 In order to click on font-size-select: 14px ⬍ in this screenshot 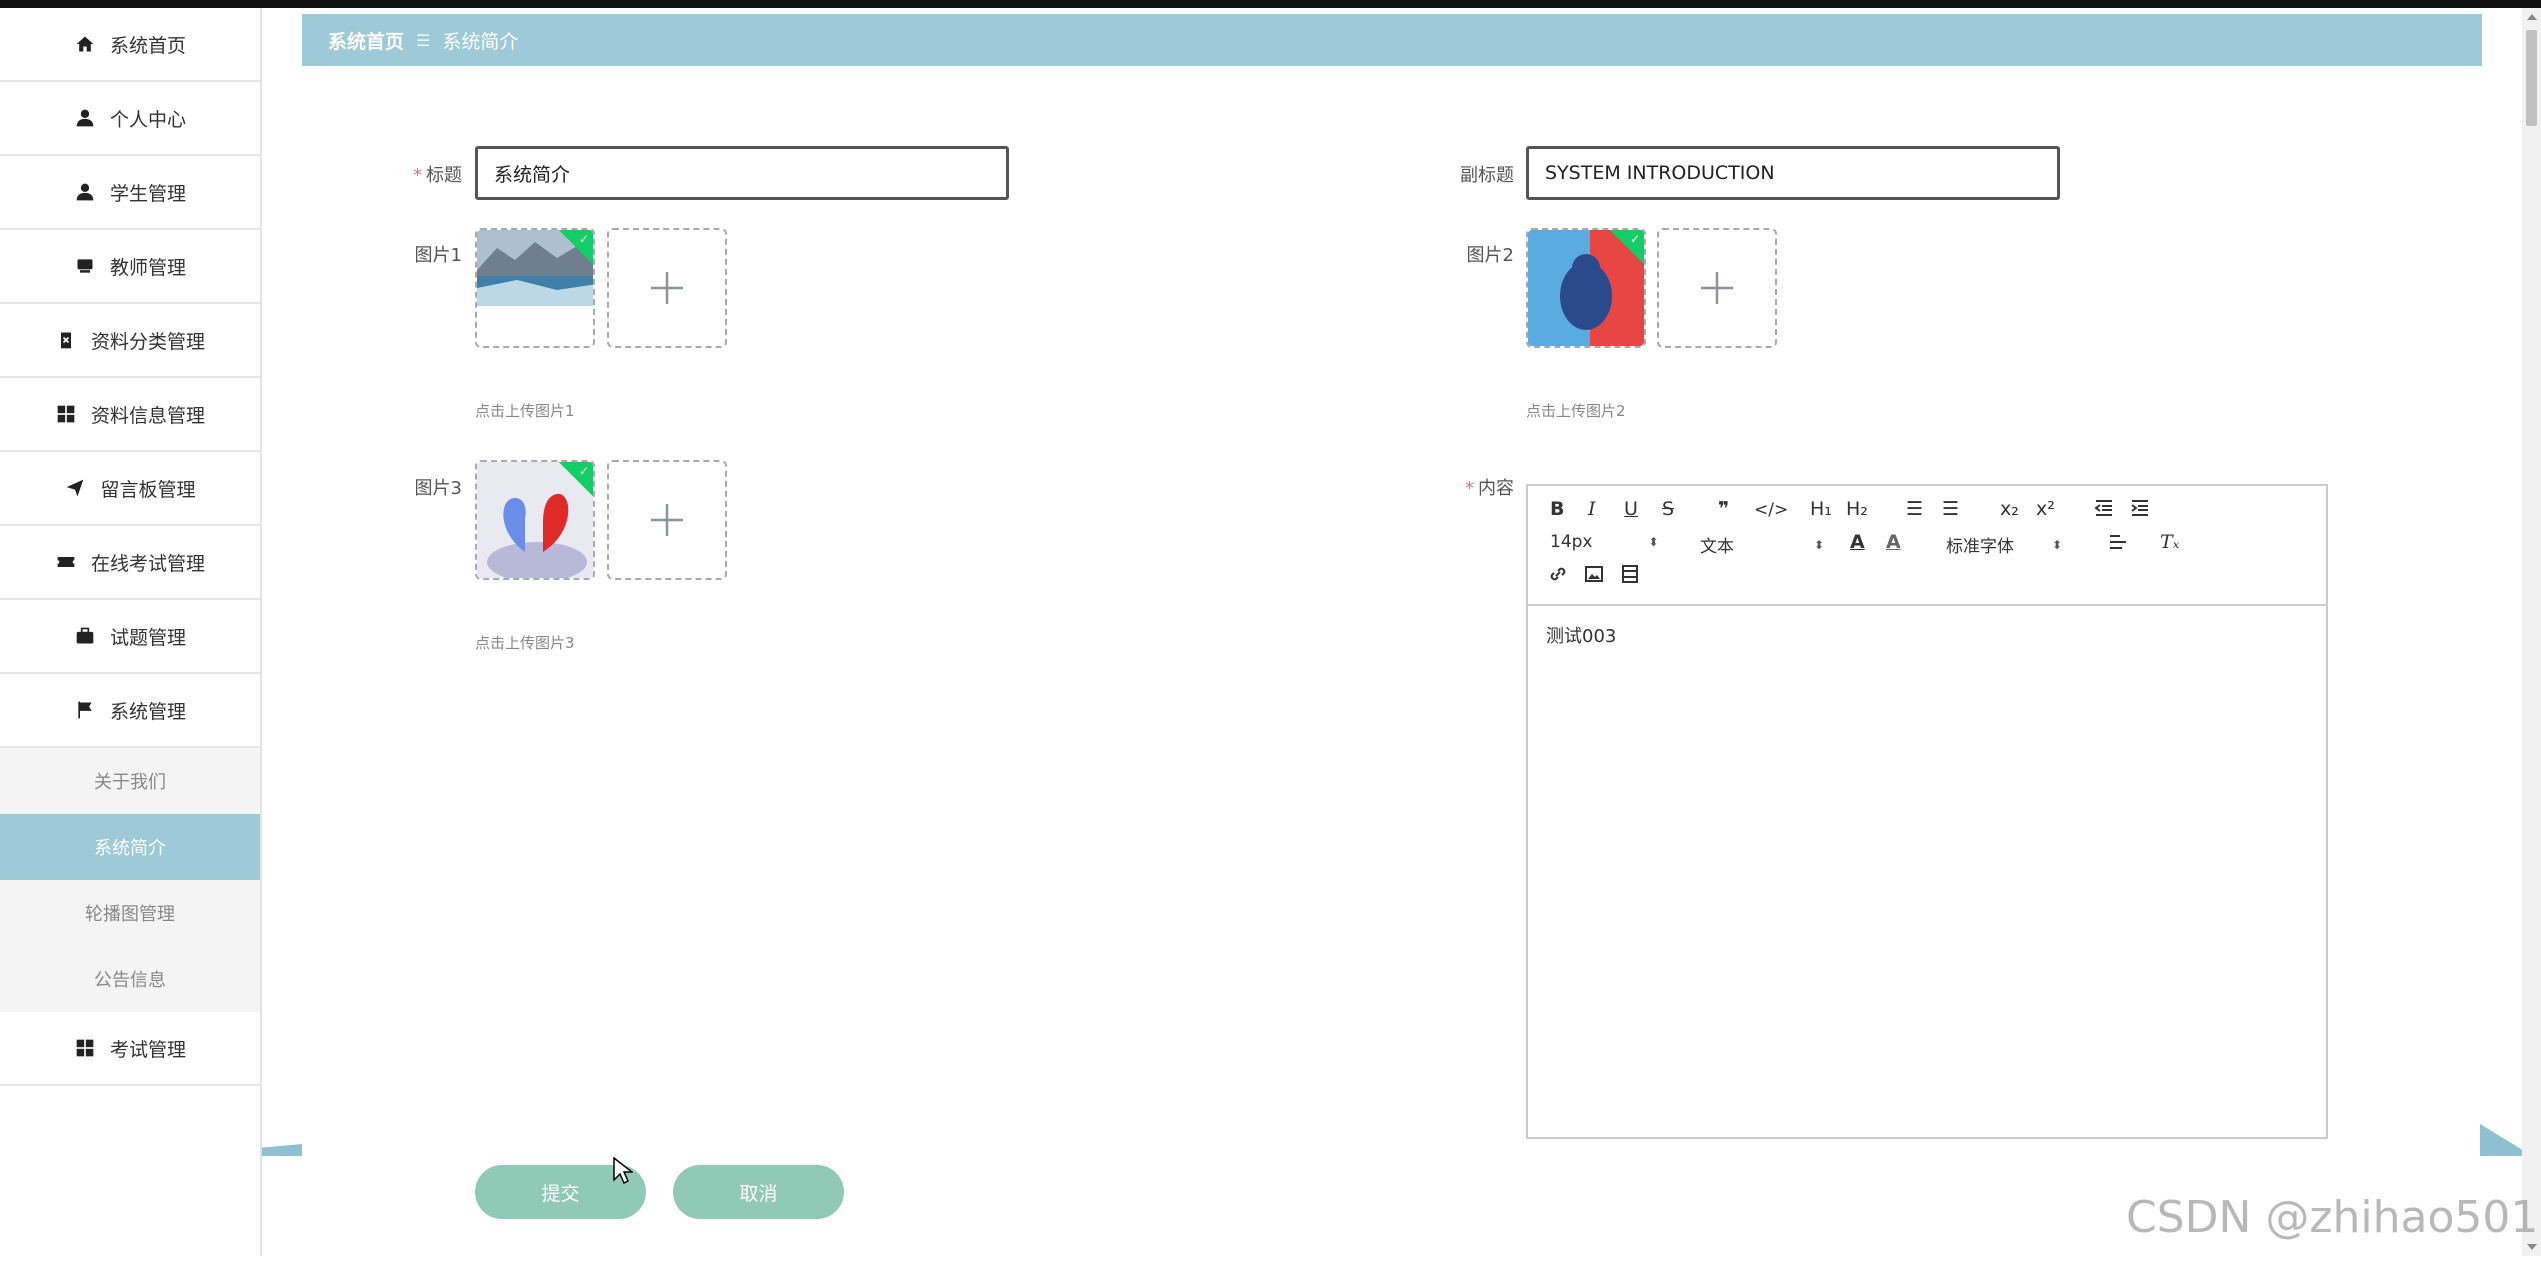, I will do `click(1604, 542)`.